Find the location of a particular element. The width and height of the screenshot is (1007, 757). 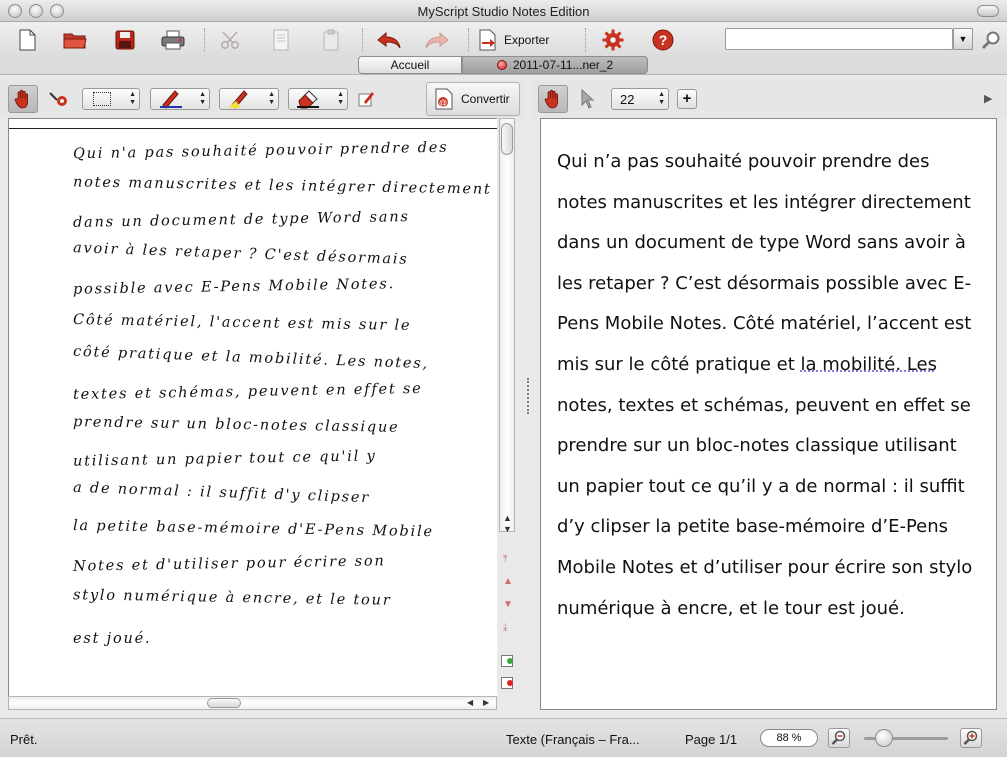

next-page-arrow-icon: ▼ is located at coordinates (508, 604).